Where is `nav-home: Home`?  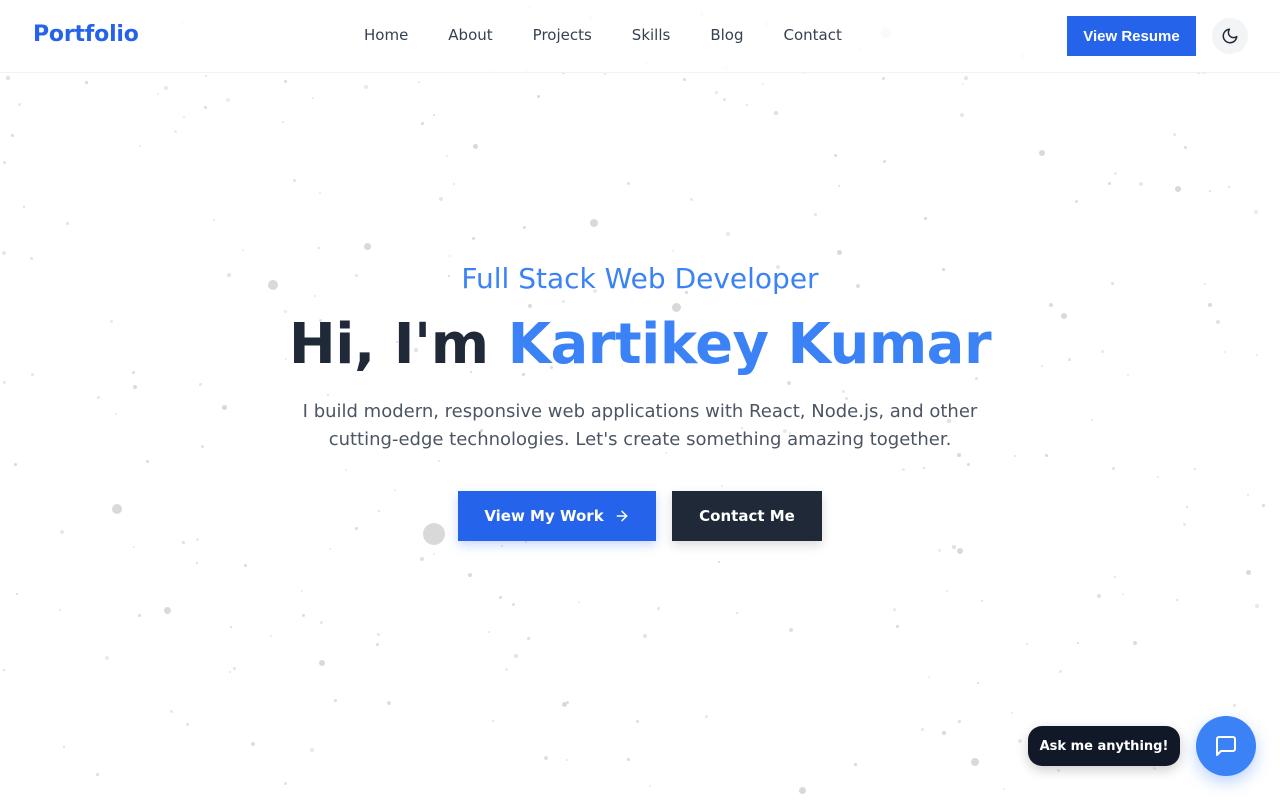
nav-home: Home is located at coordinates (386, 35).